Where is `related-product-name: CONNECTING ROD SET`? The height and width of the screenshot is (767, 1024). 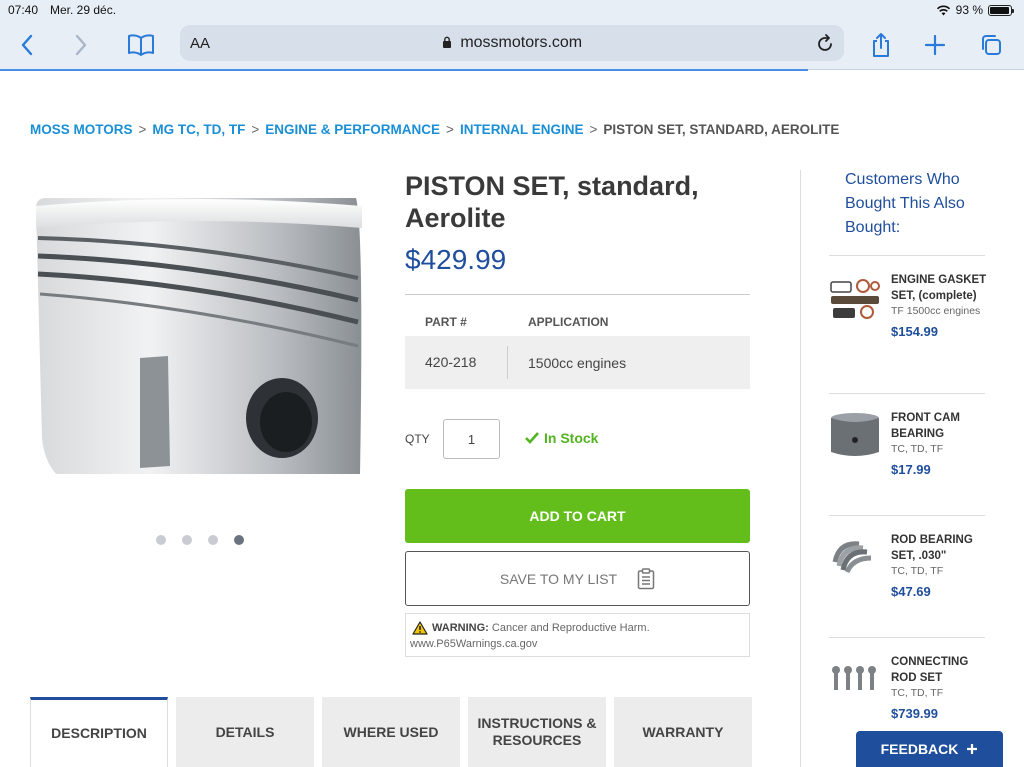 related-product-name: CONNECTING ROD SET is located at coordinates (939, 670).